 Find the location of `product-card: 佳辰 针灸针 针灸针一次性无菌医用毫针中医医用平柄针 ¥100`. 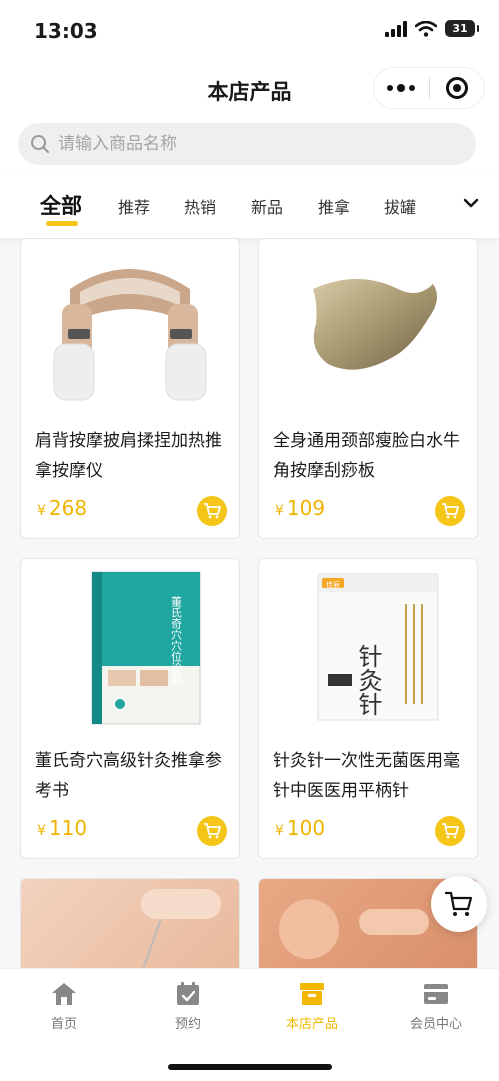

product-card: 佳辰 针灸针 针灸针一次性无菌医用毫针中医医用平柄针 ¥100 is located at coordinates (368, 708).